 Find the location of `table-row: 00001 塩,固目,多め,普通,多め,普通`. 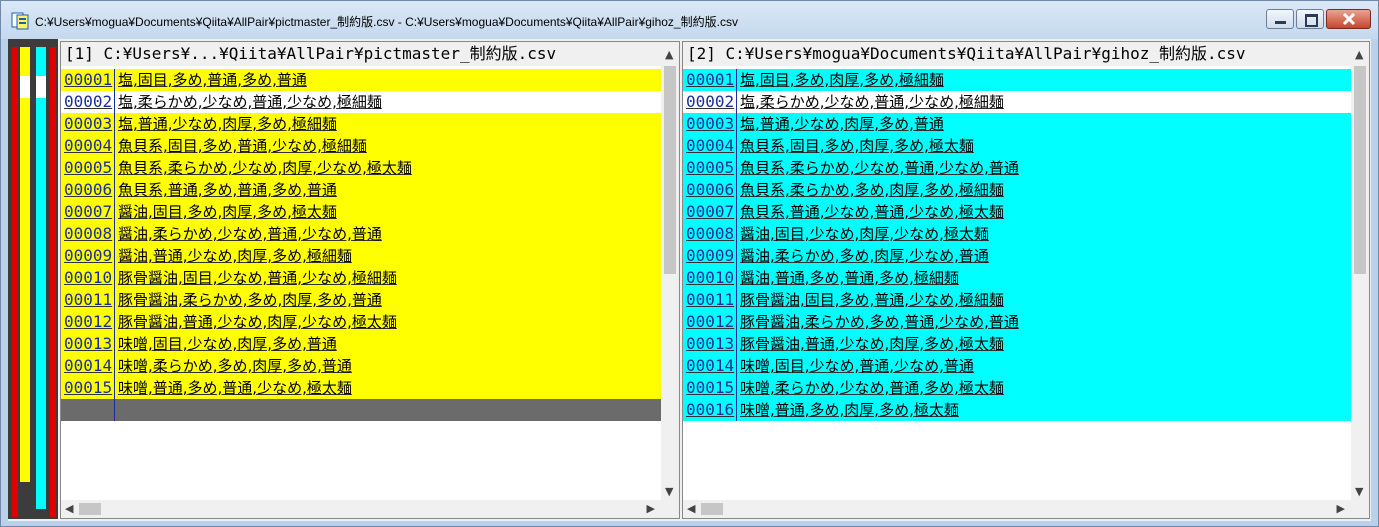

table-row: 00001 塩,固目,多め,普通,多め,普通 is located at coordinates (361, 80).